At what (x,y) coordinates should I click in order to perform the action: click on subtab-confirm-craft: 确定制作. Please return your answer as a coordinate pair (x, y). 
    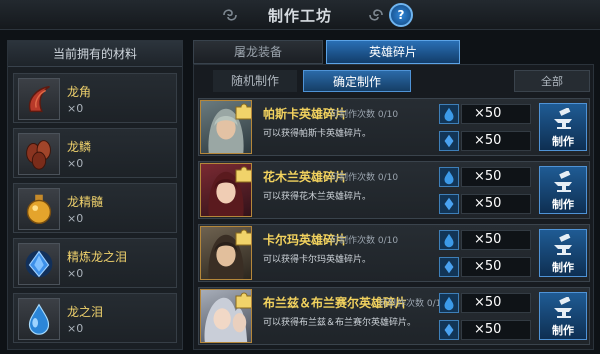
    Looking at the image, I should click on (357, 81).